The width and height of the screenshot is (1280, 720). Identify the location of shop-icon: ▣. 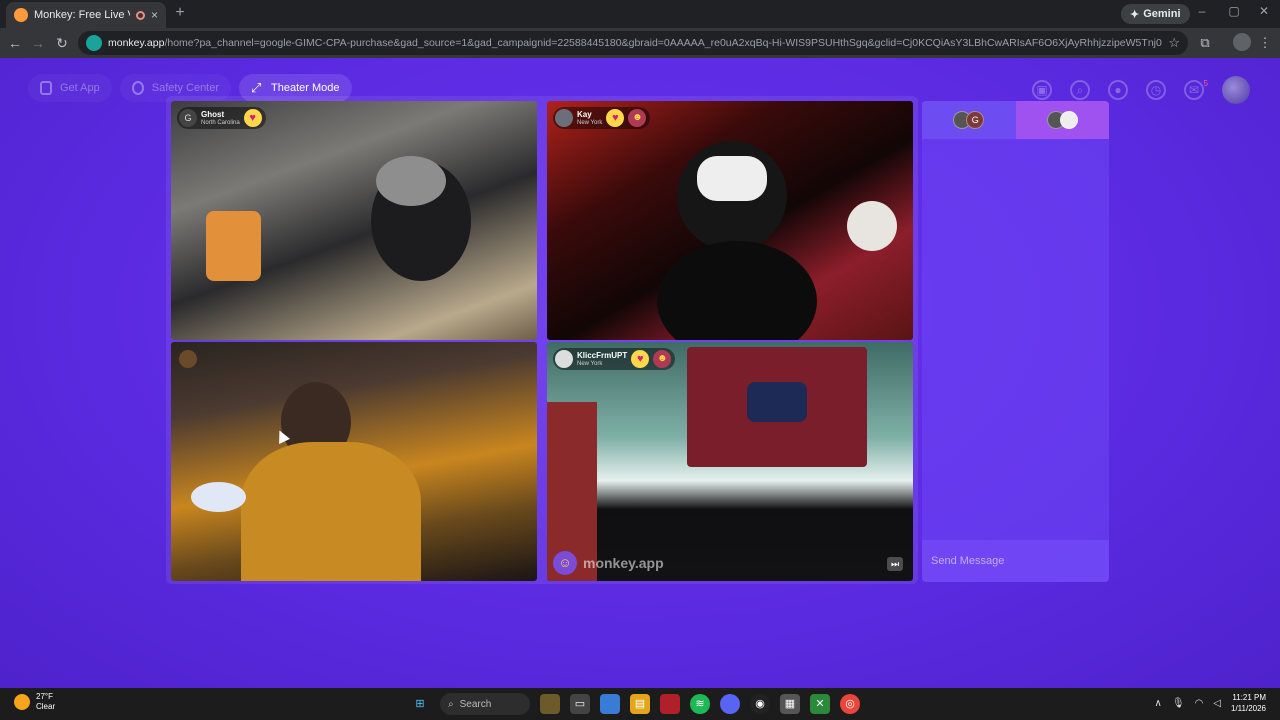
(1042, 90).